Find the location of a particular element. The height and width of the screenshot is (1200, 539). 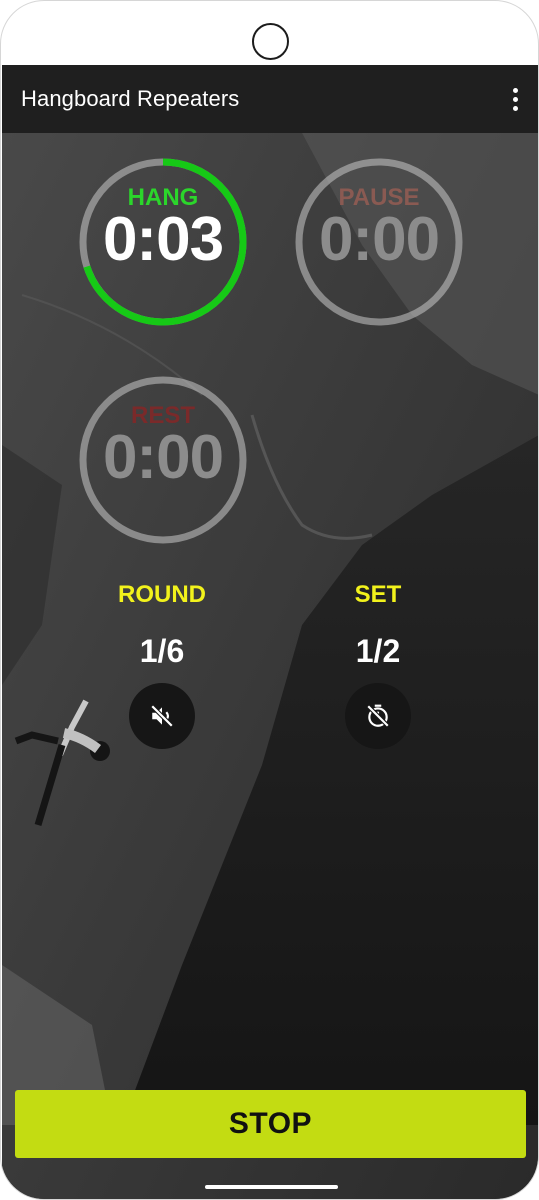

hang-time: 0:03 is located at coordinates (163, 239).